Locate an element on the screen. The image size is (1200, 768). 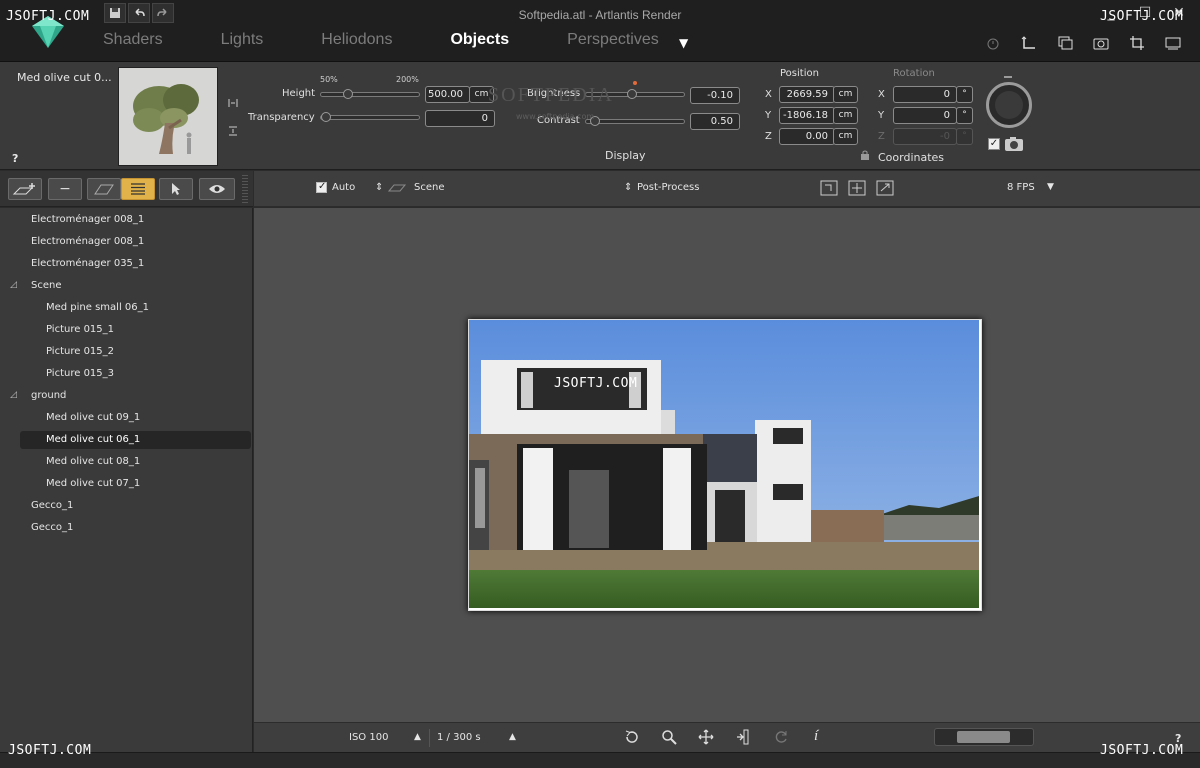
softpedia-url-watermark: www.softpedia.com is located at coordinates (555, 116).